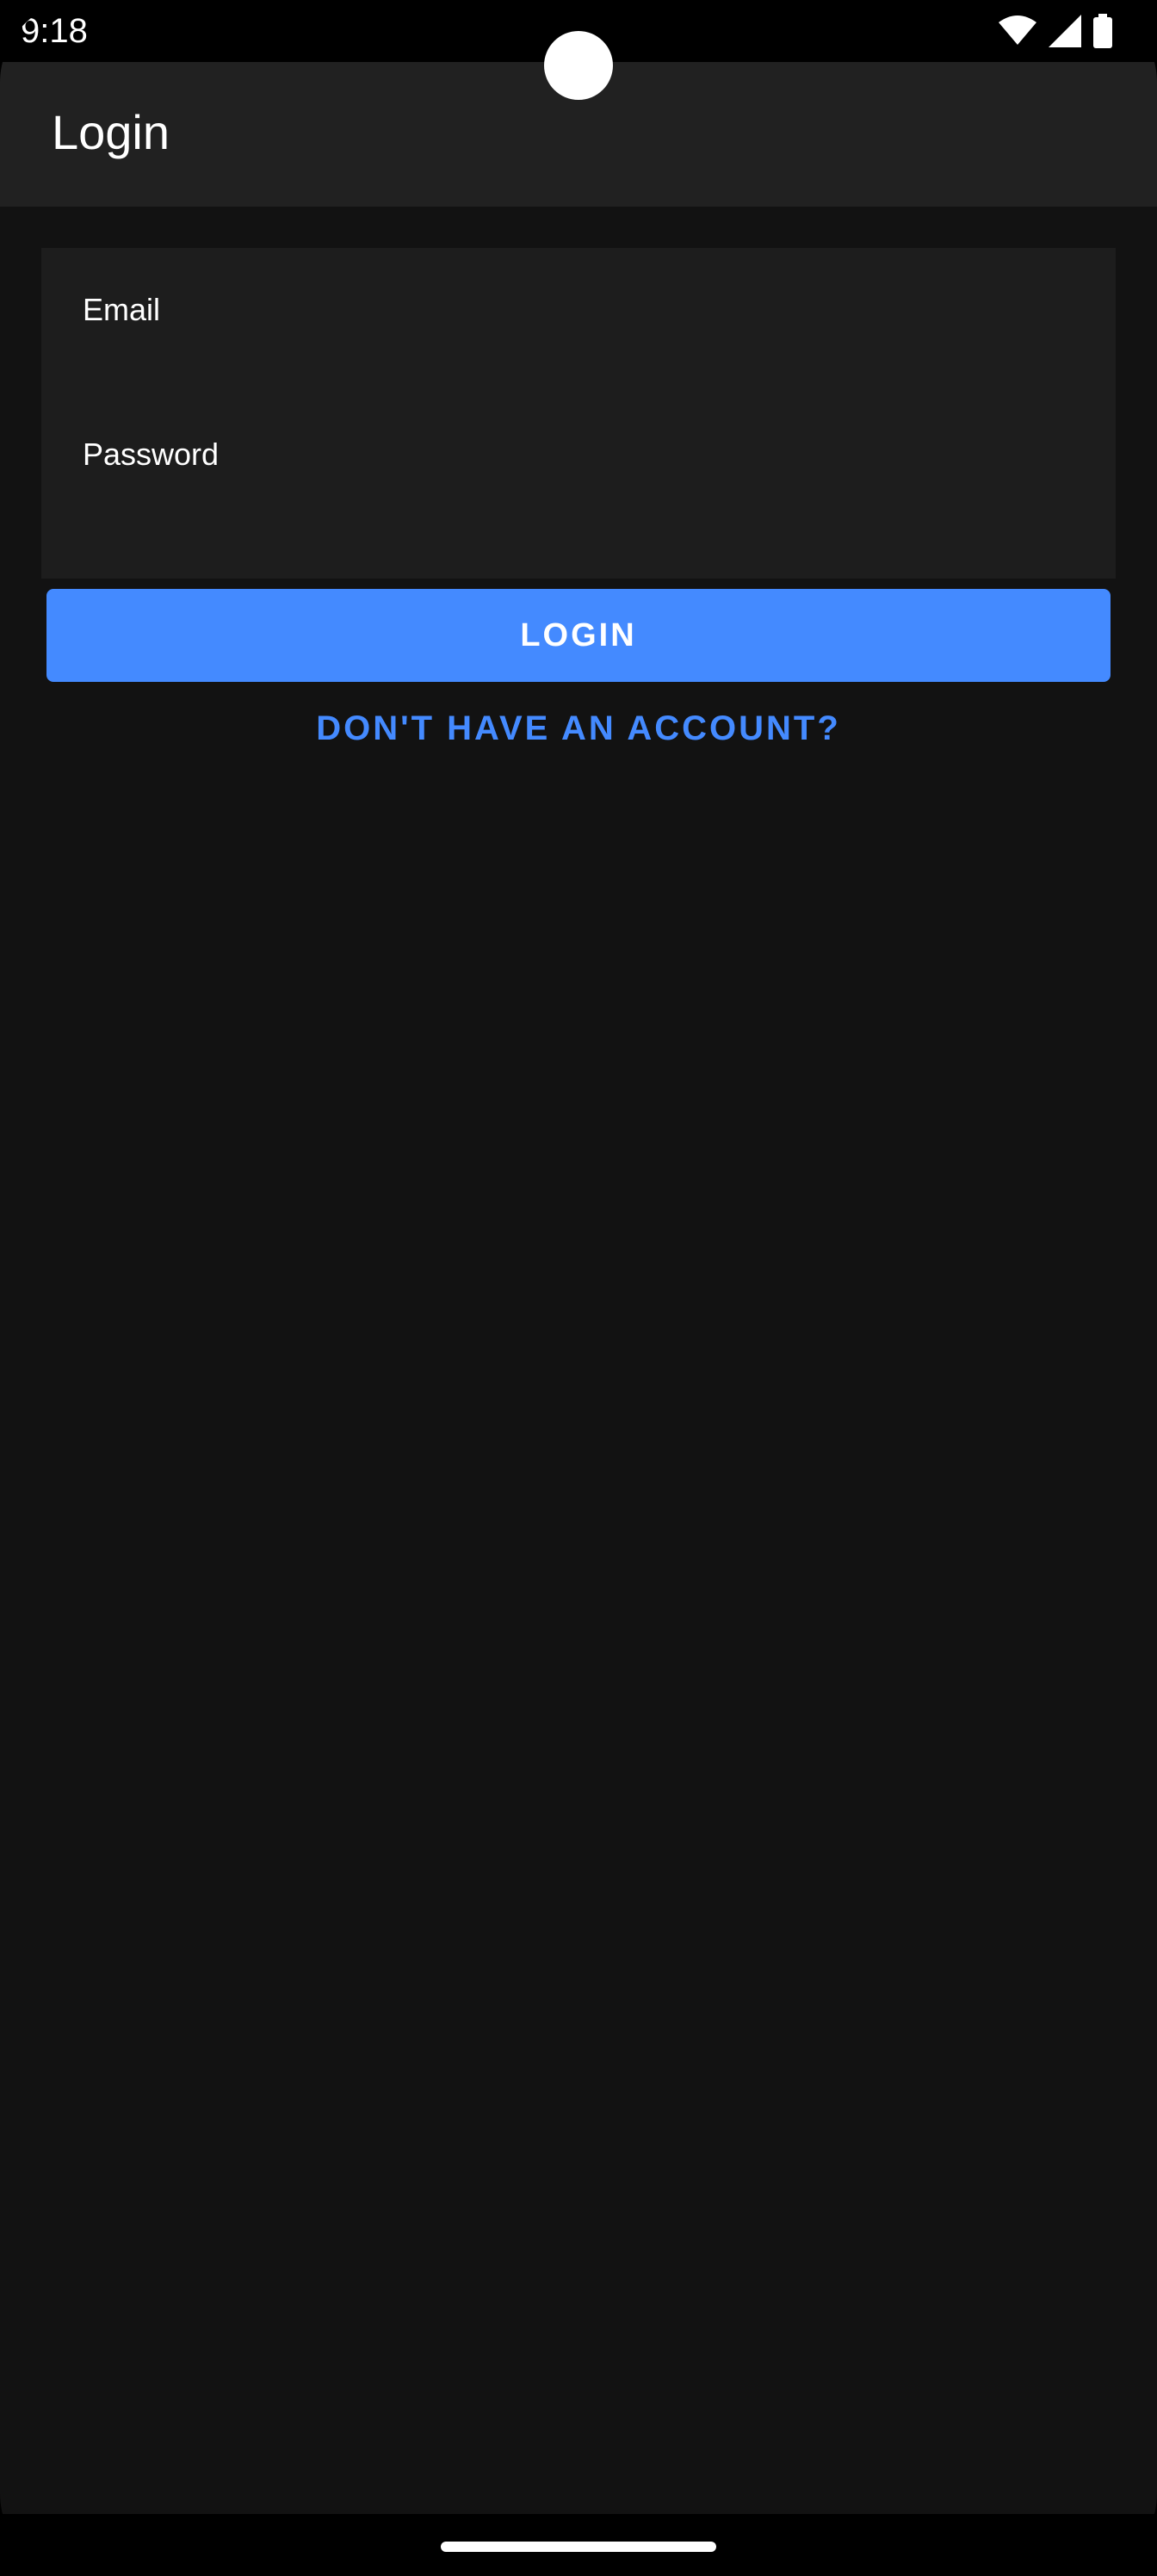  Describe the element at coordinates (122, 309) in the screenshot. I see `email-label: Email` at that location.